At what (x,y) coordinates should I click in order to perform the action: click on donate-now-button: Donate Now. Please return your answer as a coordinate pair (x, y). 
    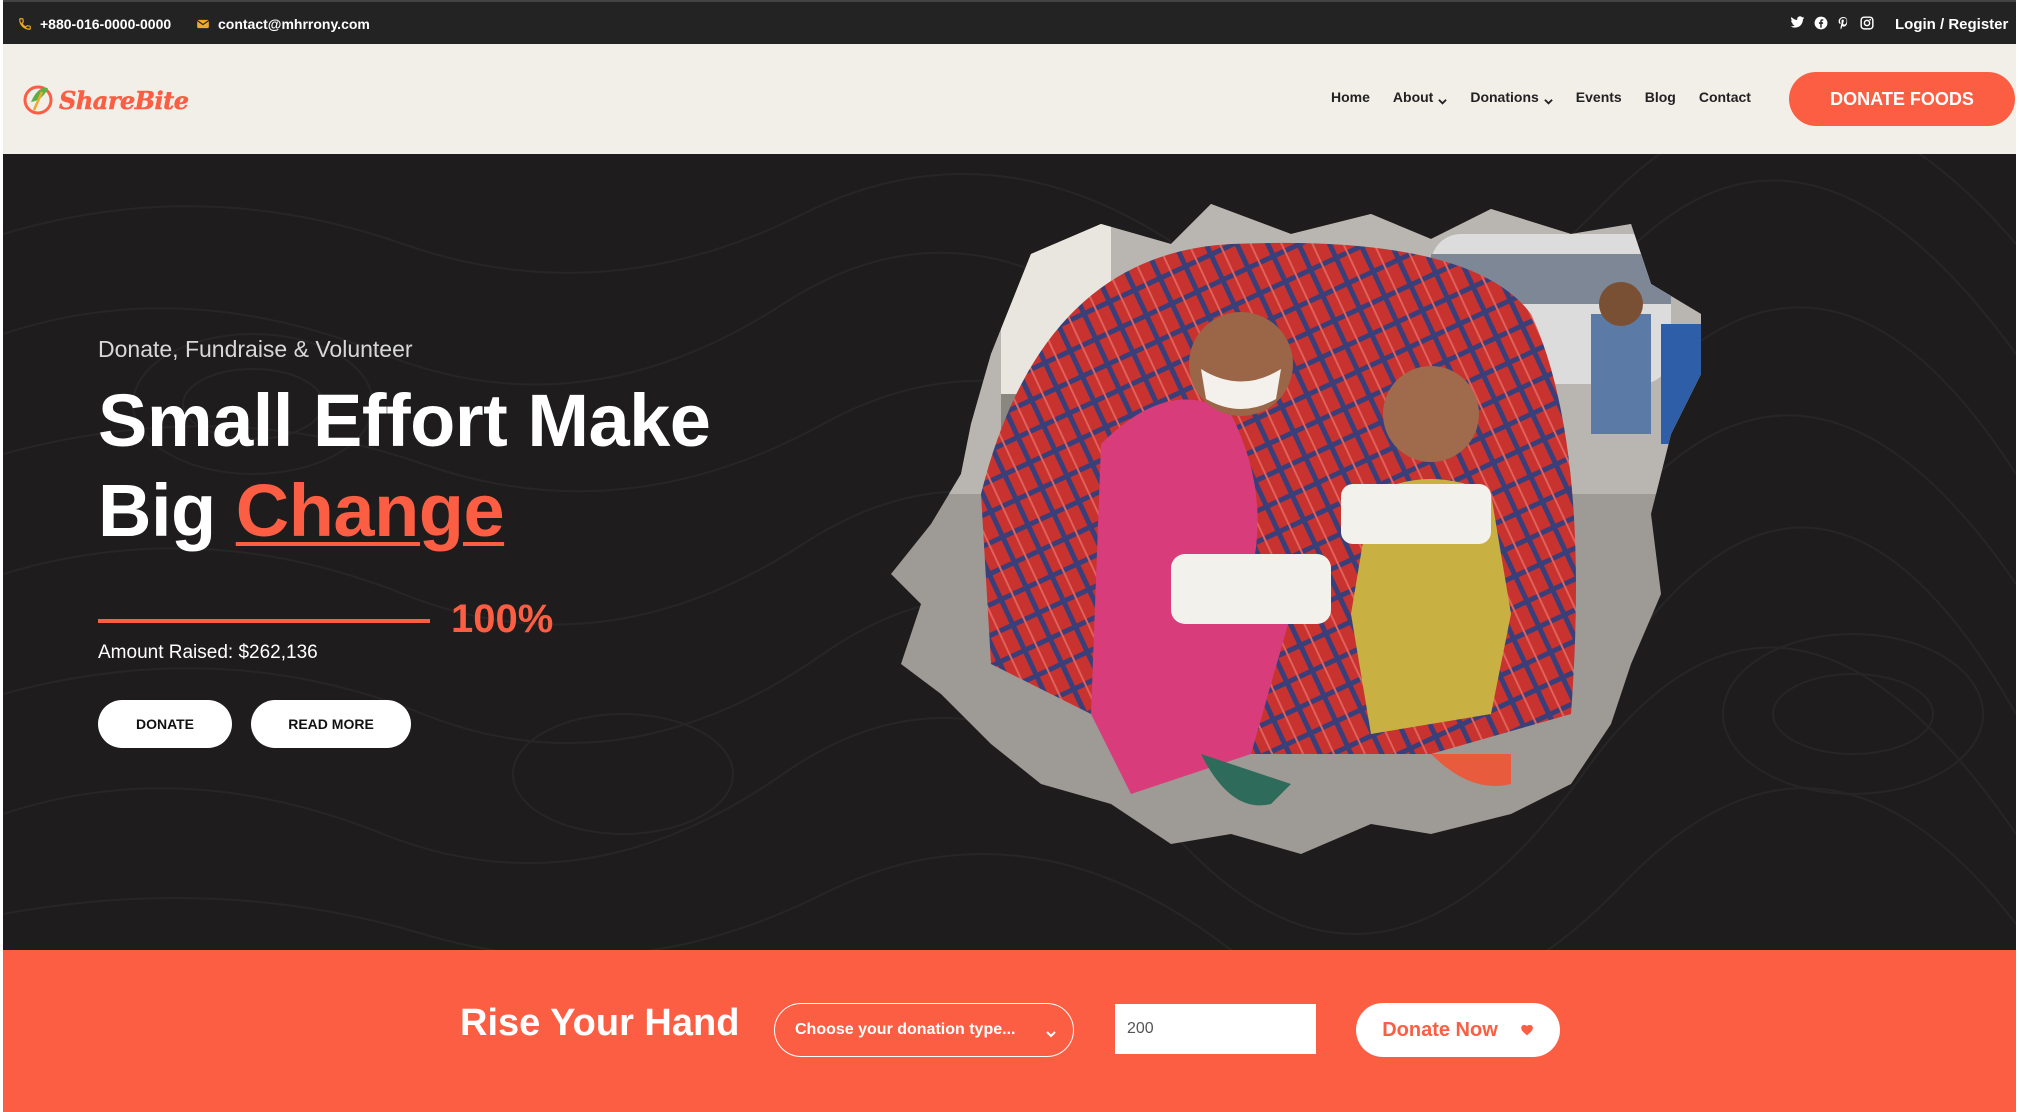
    Looking at the image, I should click on (1458, 1030).